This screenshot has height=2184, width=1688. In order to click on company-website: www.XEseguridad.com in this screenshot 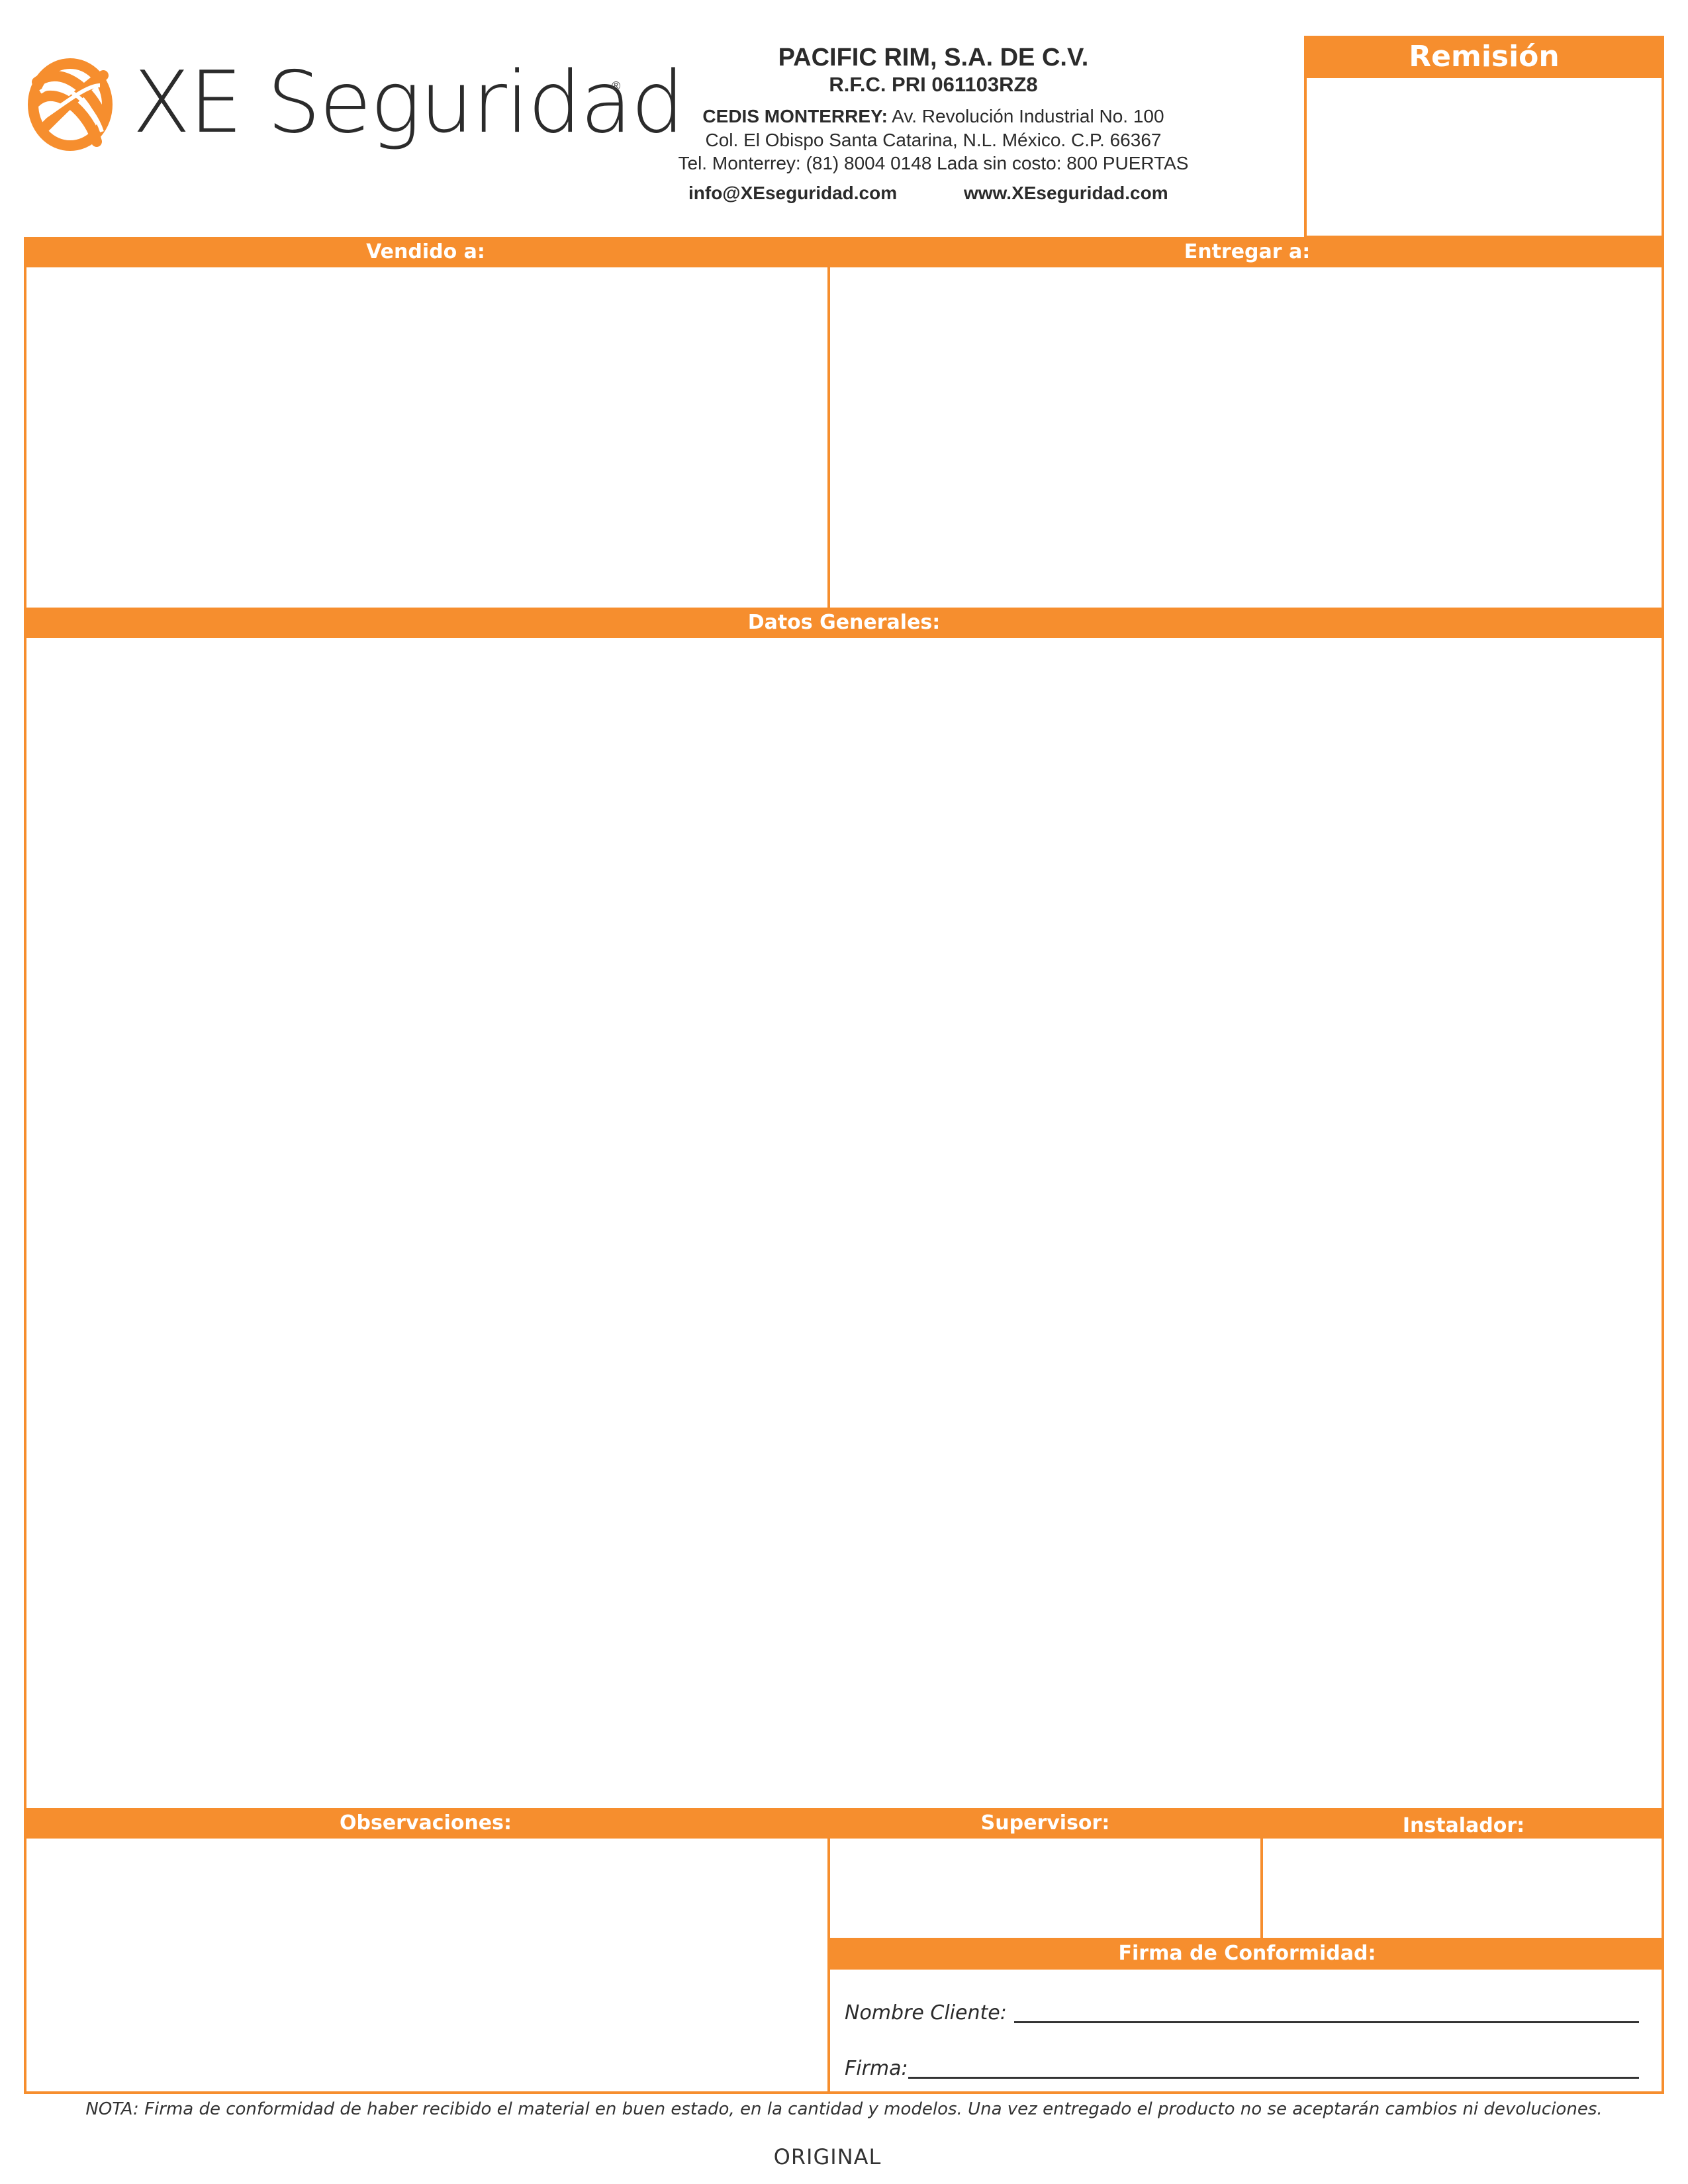, I will do `click(1066, 193)`.